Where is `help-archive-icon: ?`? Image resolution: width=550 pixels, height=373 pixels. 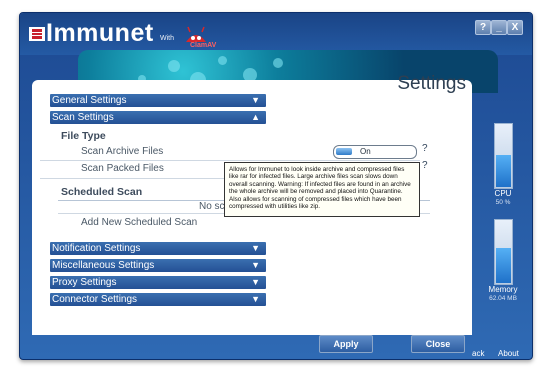
help-archive-icon: ? is located at coordinates (425, 148).